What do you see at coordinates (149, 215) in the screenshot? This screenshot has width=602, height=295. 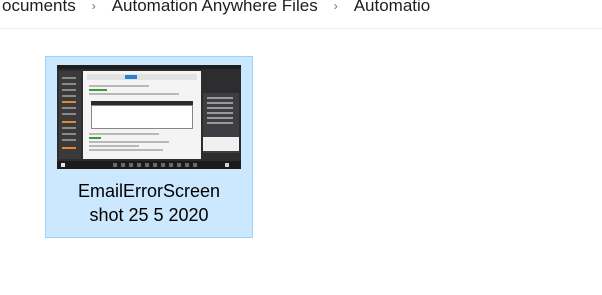 I see `file-name-line-2: shot 25 5 2020` at bounding box center [149, 215].